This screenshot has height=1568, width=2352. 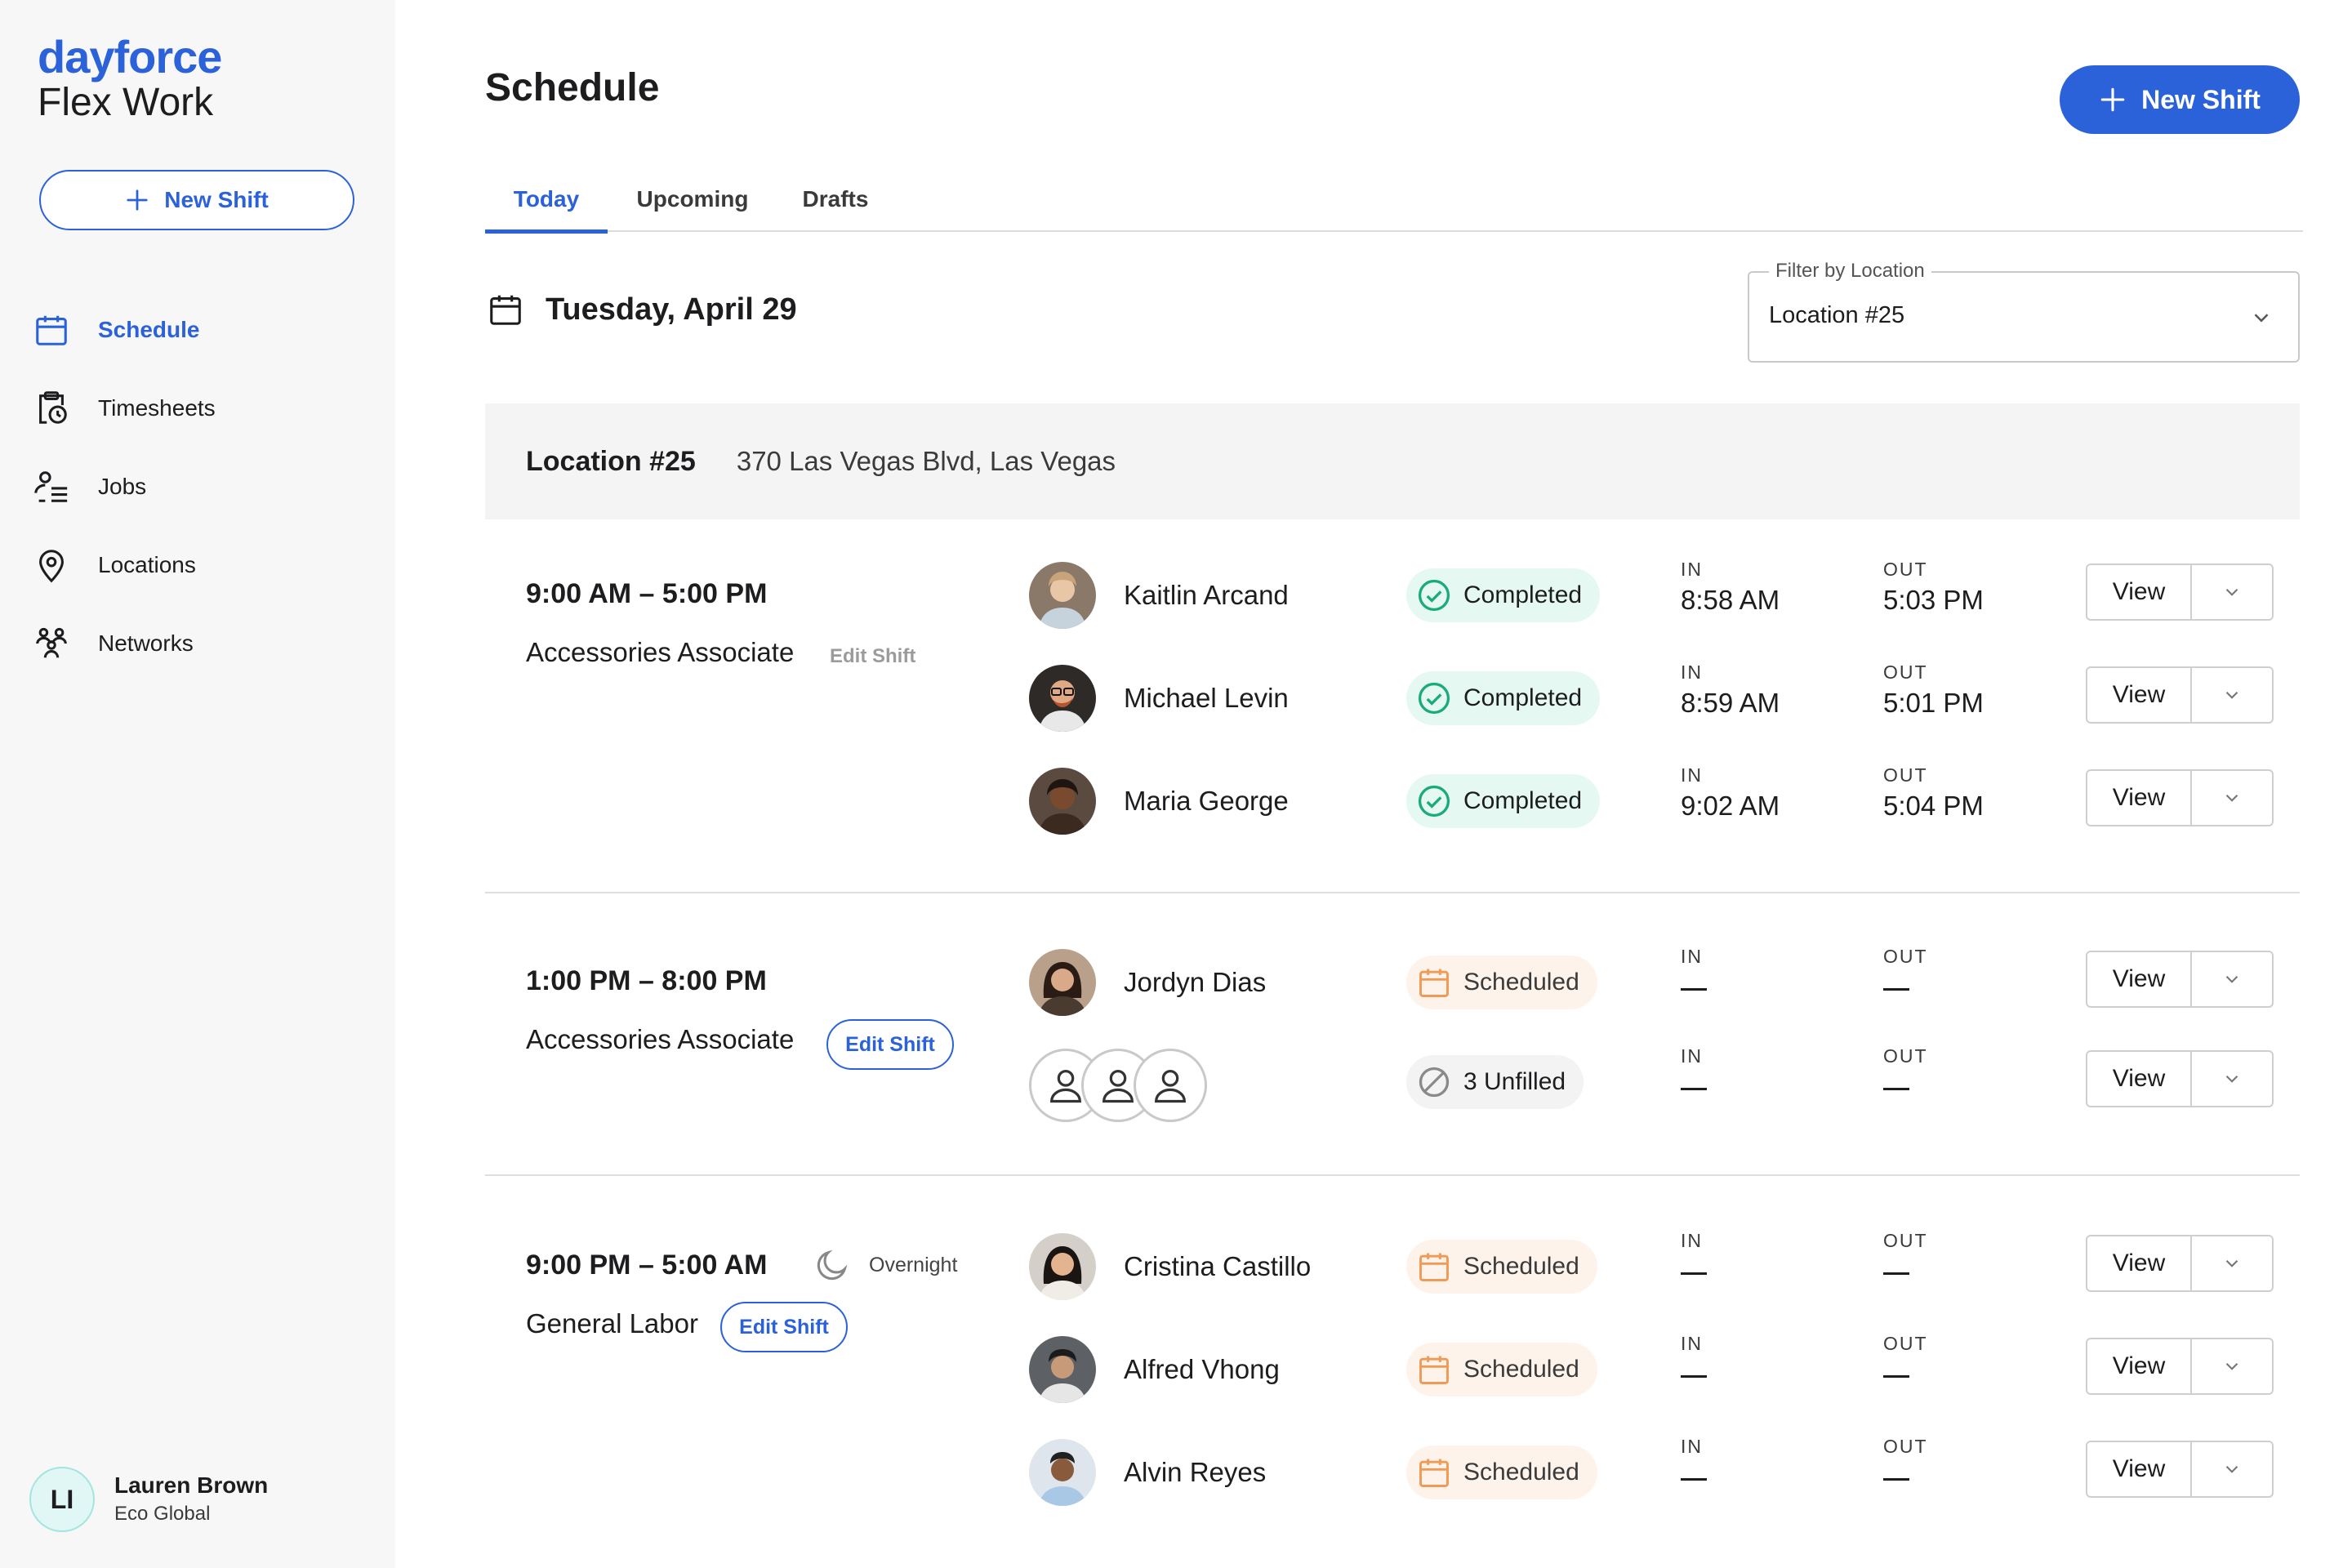 What do you see at coordinates (612, 1323) in the screenshot?
I see `shift-role: General Labor` at bounding box center [612, 1323].